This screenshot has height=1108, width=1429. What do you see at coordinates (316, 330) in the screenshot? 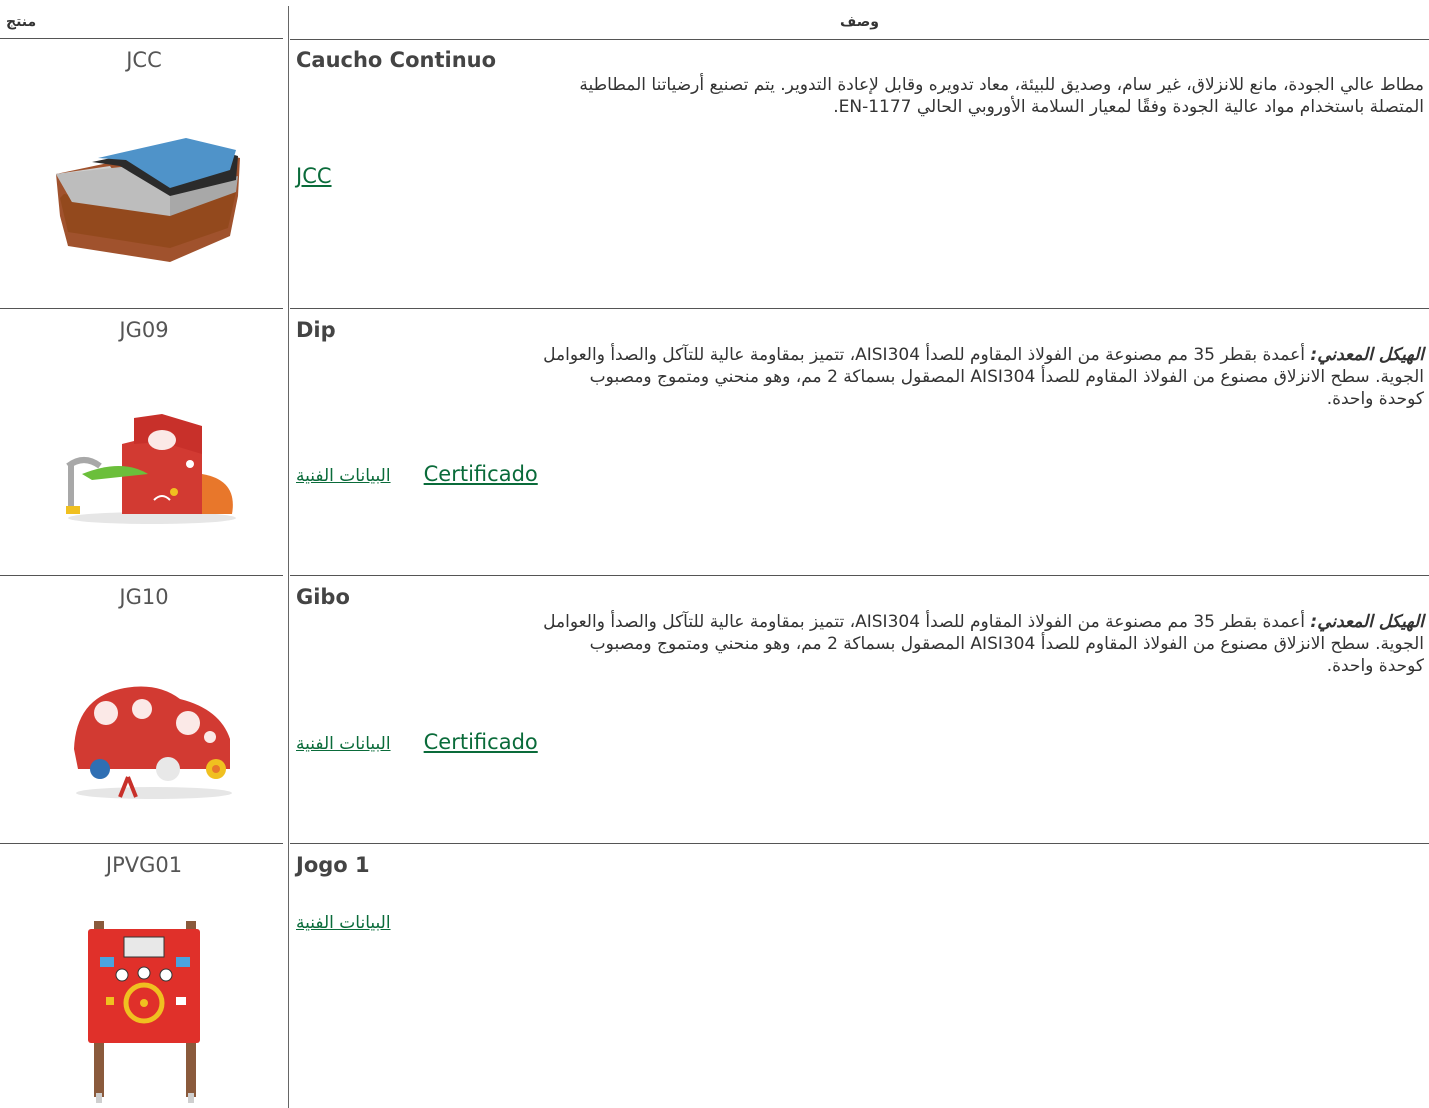
I see `product-title: Dip` at bounding box center [316, 330].